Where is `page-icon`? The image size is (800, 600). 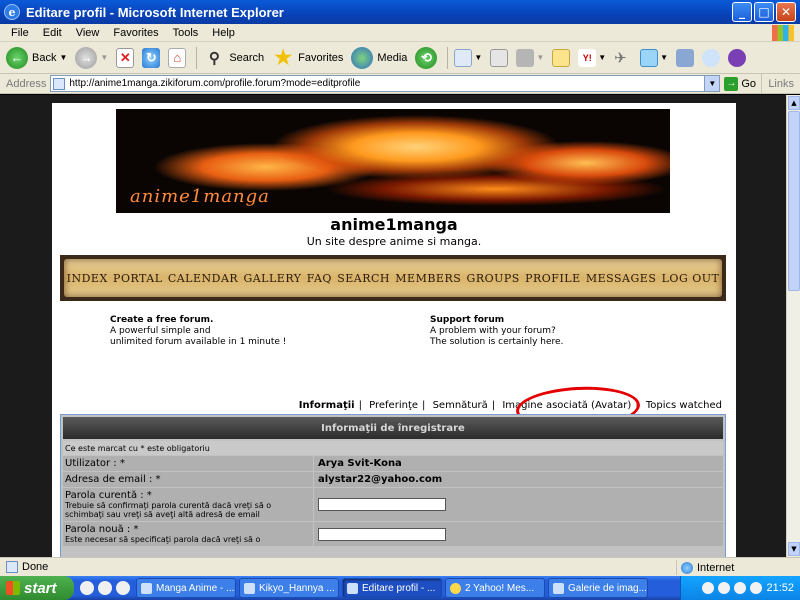
page-icon is located at coordinates (59, 83).